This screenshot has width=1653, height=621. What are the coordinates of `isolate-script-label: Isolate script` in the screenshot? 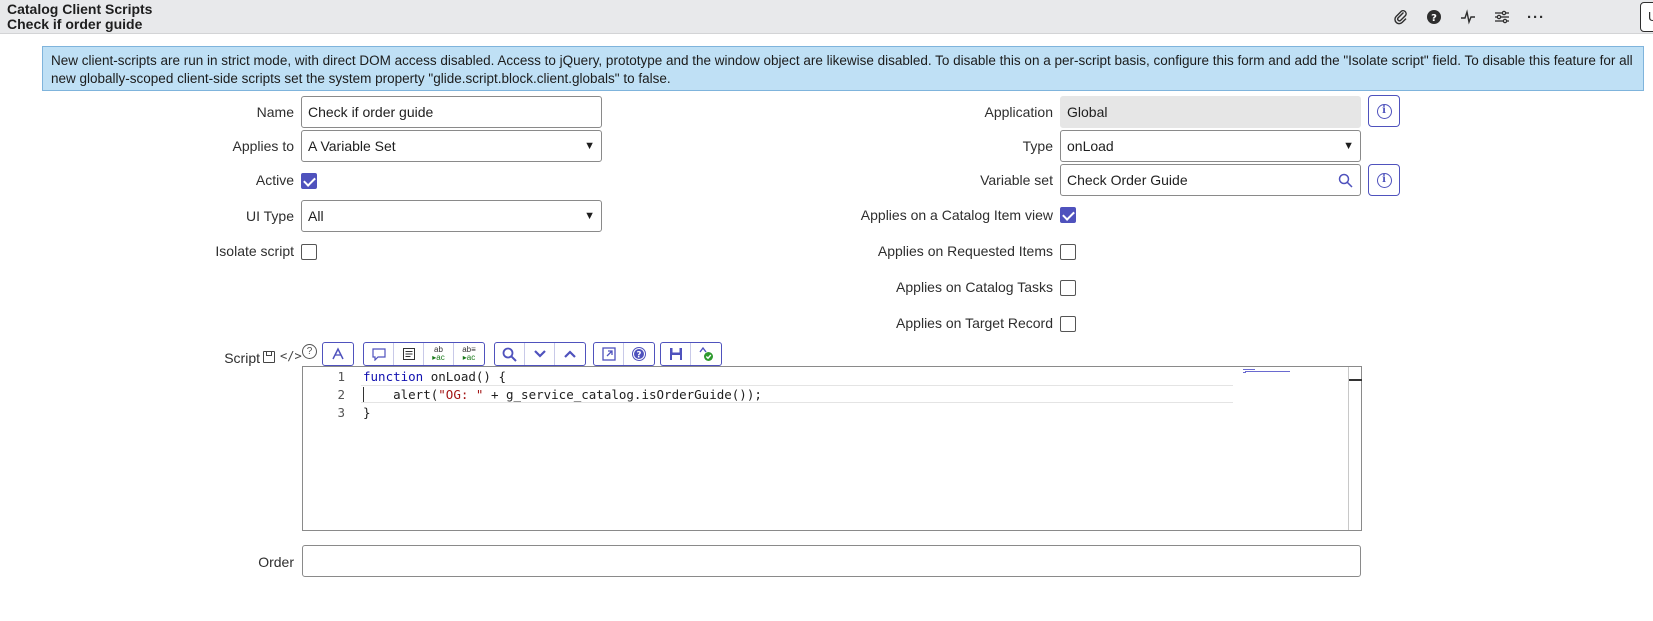 It's located at (254, 251).